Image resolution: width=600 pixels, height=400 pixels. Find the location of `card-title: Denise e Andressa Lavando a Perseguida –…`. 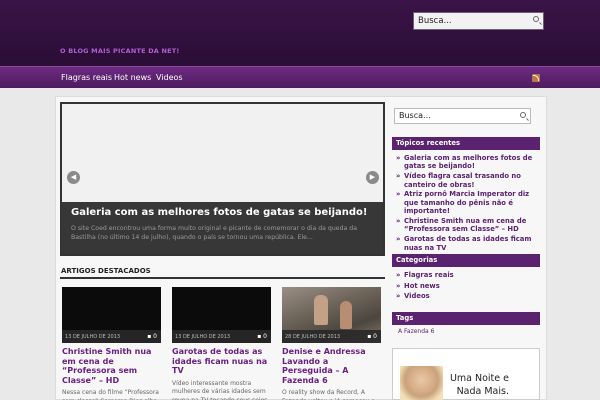

card-title: Denise e Andressa Lavando a Perseguida –… is located at coordinates (331, 366).